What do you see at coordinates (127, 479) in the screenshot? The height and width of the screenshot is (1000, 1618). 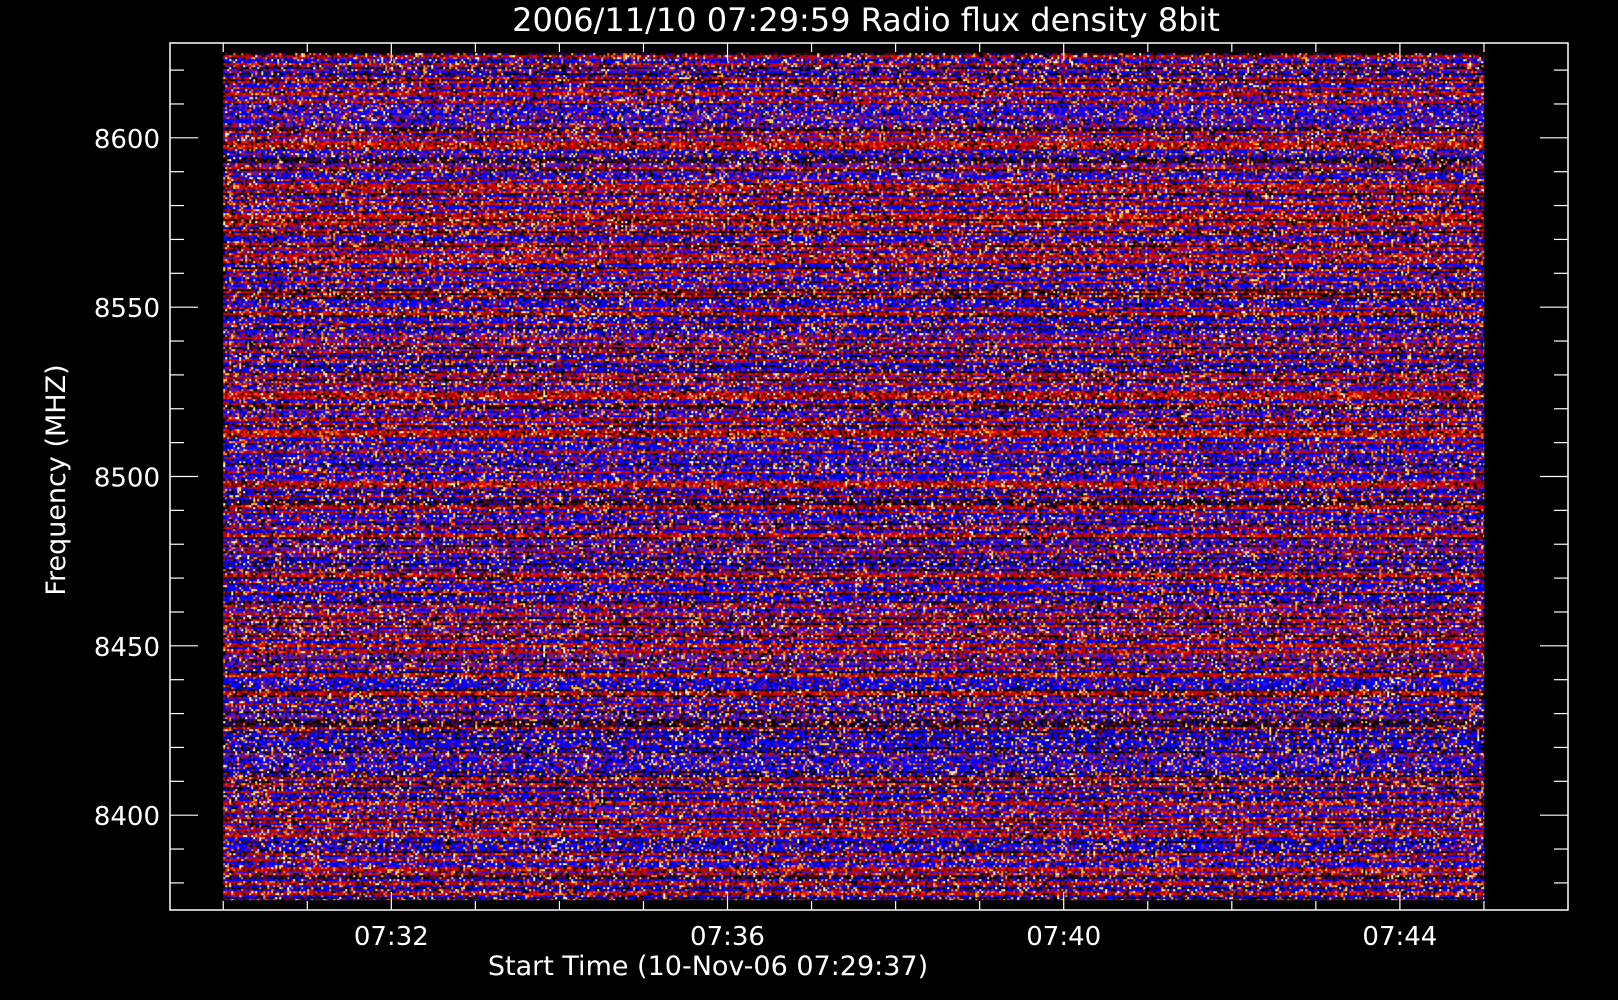 I see `y-tick-label: 8500` at bounding box center [127, 479].